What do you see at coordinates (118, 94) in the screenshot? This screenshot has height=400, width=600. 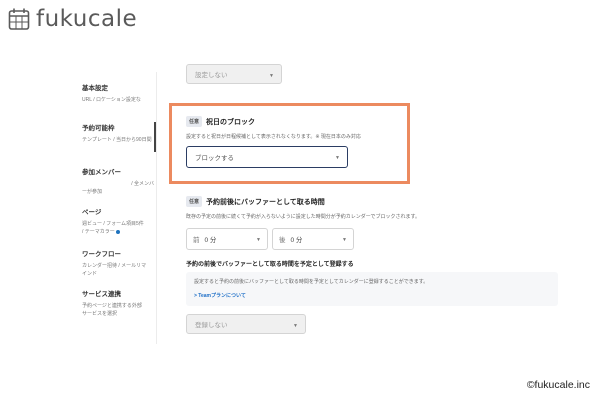 I see `sidebar-item-basic: 基本設定 URL / ロケーション設定な` at bounding box center [118, 94].